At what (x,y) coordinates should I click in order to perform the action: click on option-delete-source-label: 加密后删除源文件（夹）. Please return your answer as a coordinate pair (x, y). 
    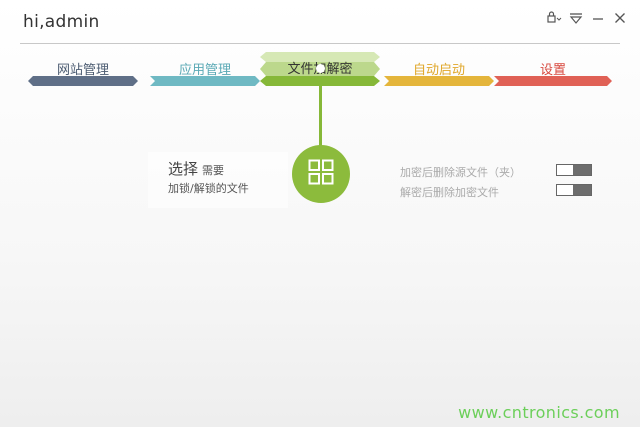
    Looking at the image, I should click on (460, 172).